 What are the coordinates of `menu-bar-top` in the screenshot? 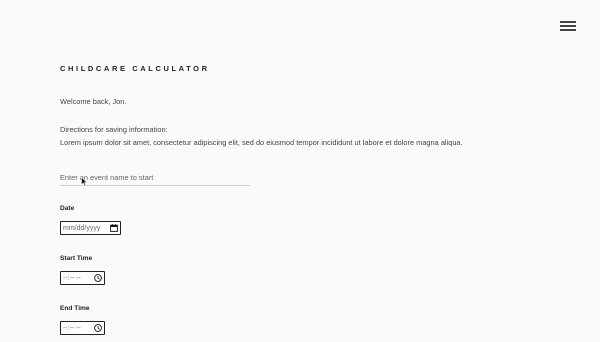 It's located at (568, 22).